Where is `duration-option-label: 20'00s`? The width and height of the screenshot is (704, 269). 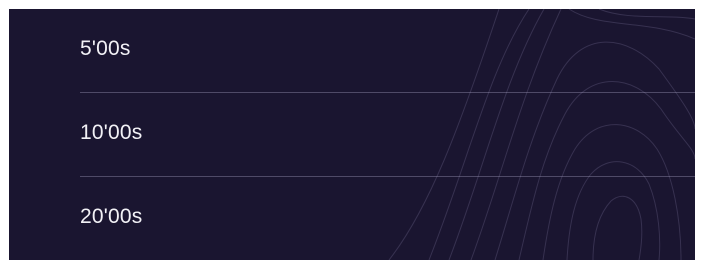
duration-option-label: 20'00s is located at coordinates (111, 216).